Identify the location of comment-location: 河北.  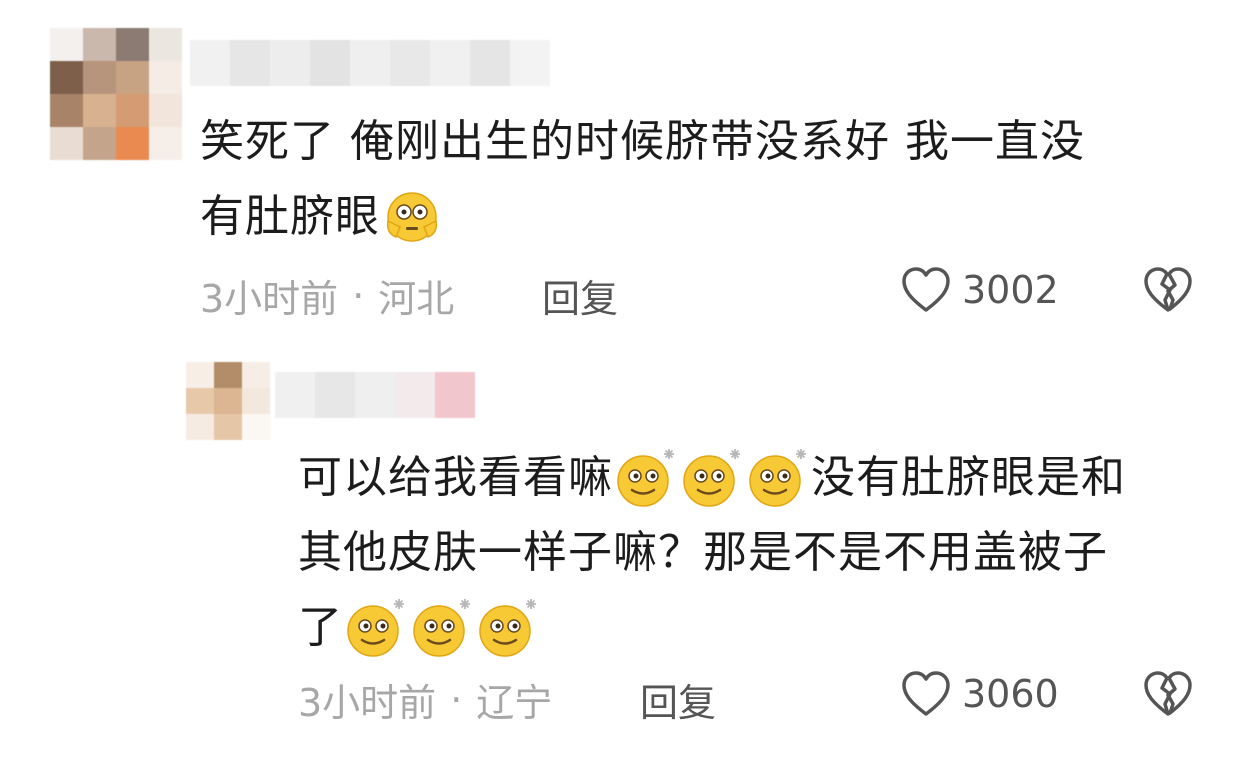
(416, 299).